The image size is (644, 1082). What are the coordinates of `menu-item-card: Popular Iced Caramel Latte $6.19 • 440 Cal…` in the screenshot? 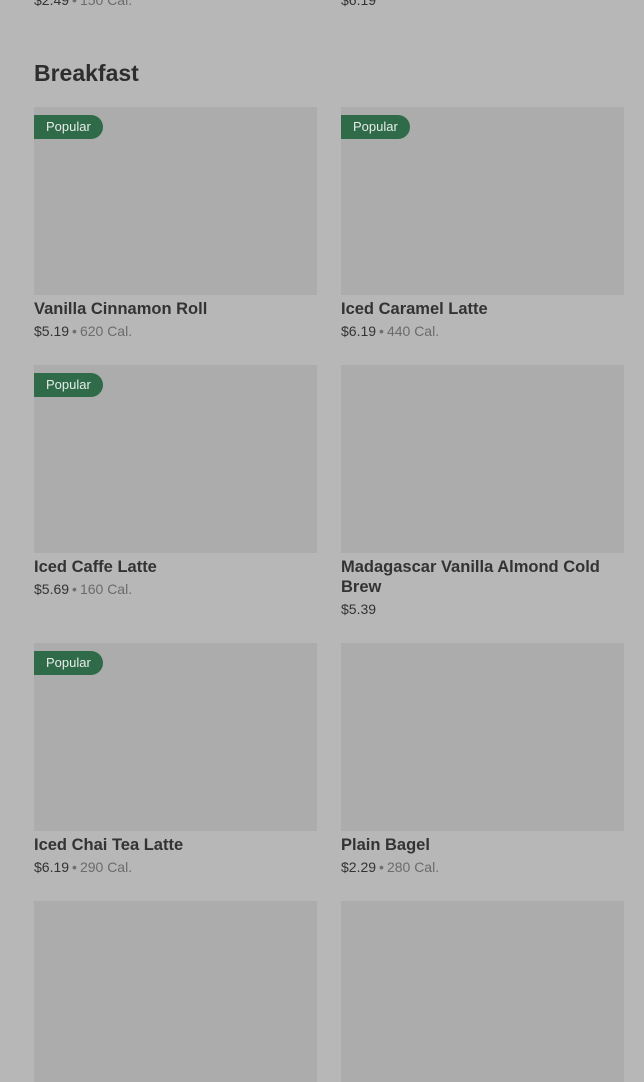 It's located at (482, 224).